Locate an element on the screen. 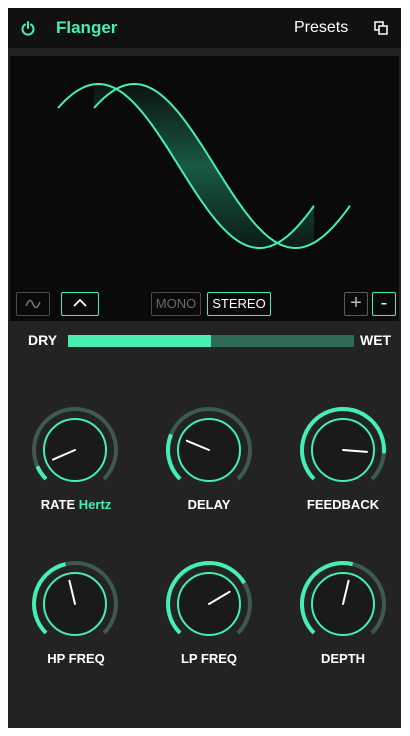 The image size is (410, 736). lp-freq-knob is located at coordinates (209, 604).